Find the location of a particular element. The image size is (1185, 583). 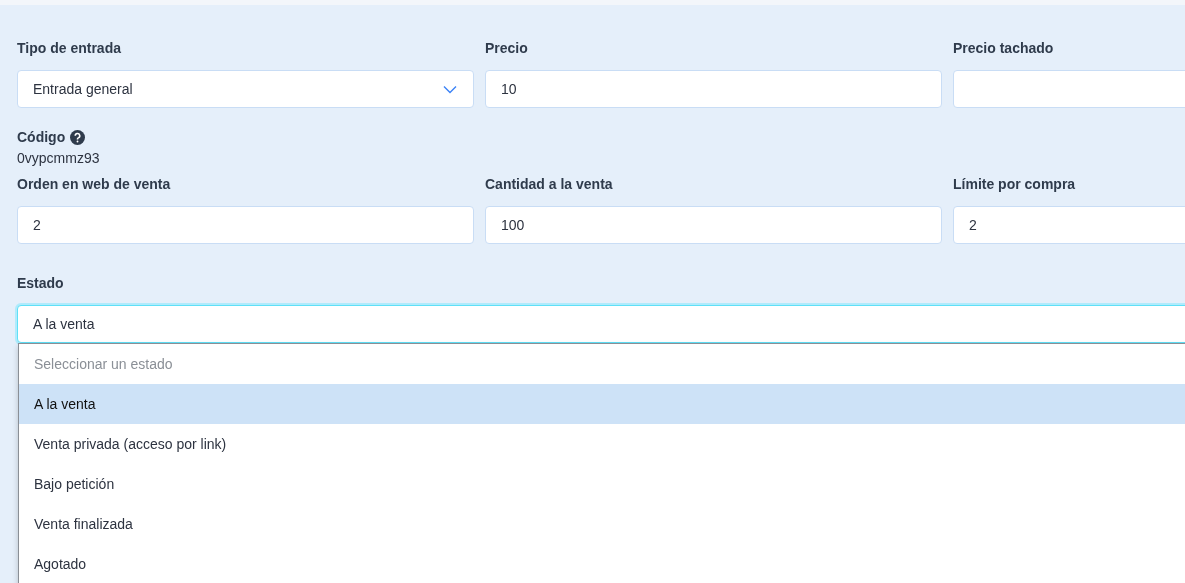

field-label: Estado is located at coordinates (40, 283).